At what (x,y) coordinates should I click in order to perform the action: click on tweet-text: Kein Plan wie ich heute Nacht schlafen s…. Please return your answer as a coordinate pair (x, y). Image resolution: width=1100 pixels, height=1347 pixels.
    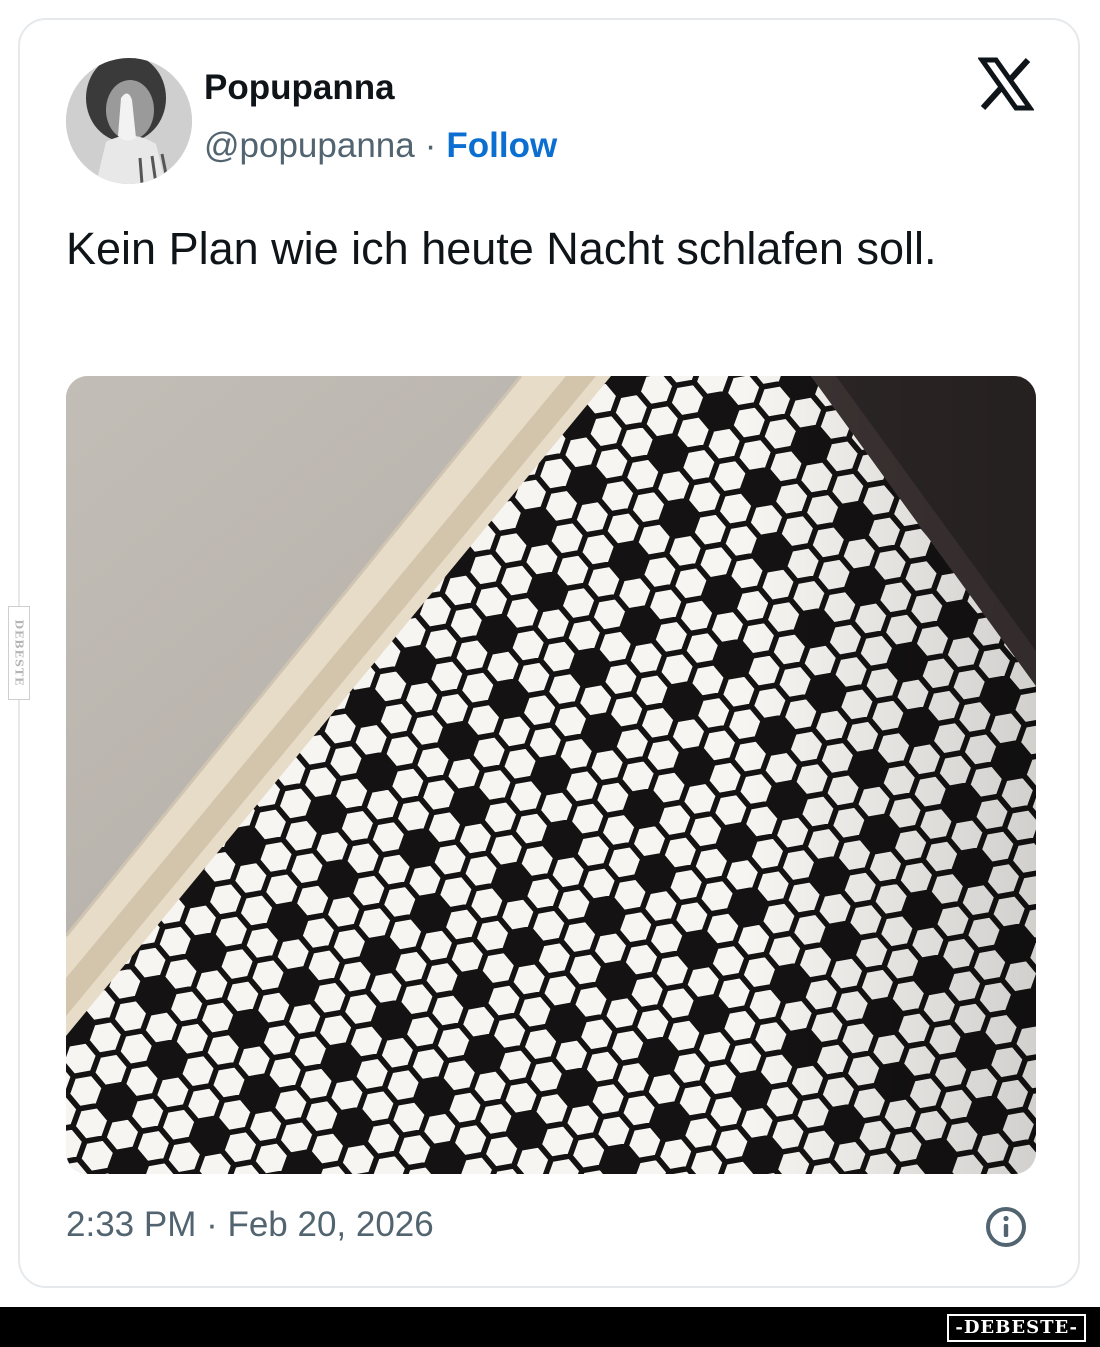
    Looking at the image, I should click on (501, 248).